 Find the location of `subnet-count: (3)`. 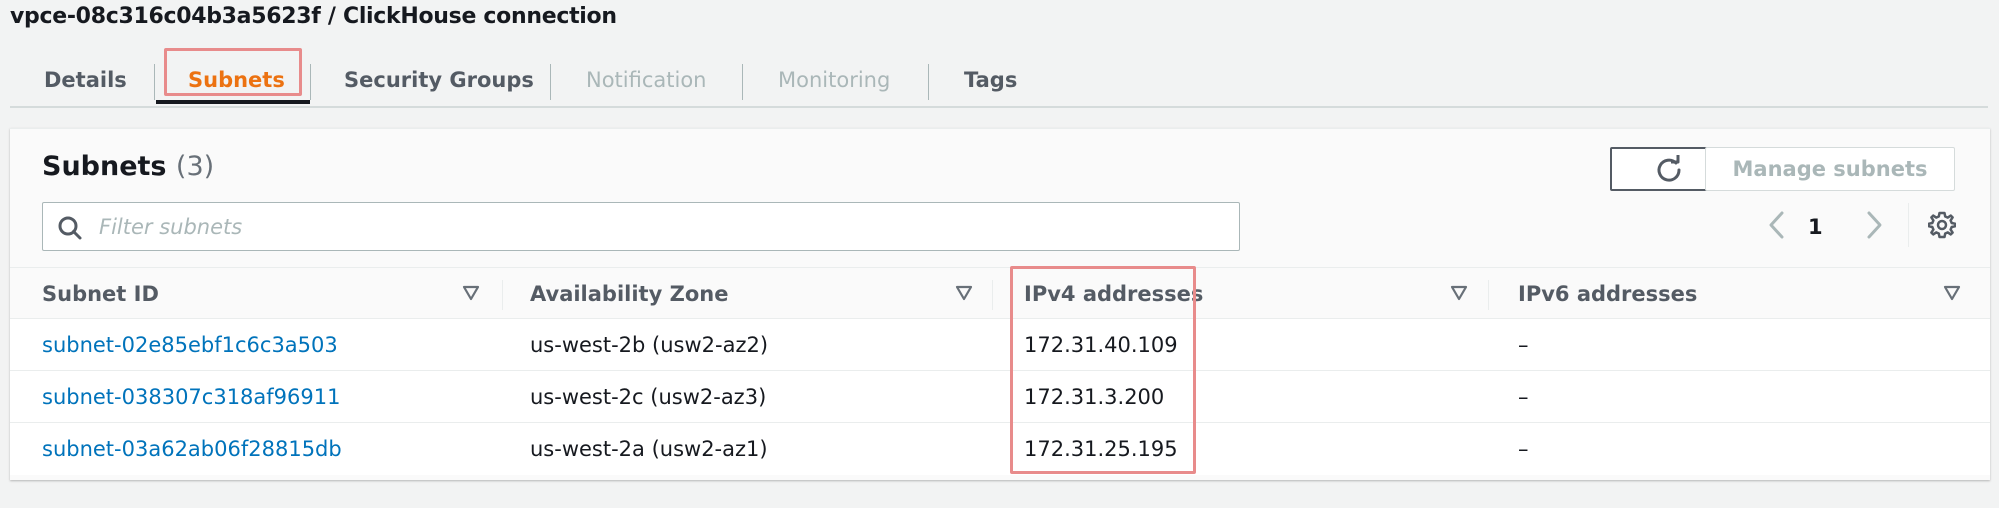

subnet-count: (3) is located at coordinates (195, 166).